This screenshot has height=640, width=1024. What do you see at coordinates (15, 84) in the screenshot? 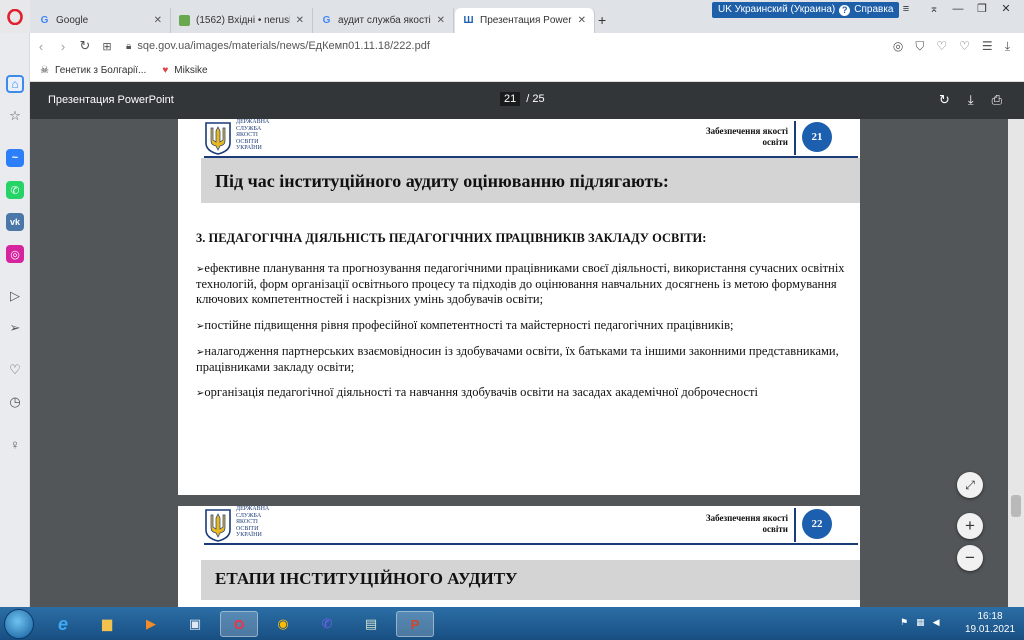
I see `home-icon: ⌂` at bounding box center [15, 84].